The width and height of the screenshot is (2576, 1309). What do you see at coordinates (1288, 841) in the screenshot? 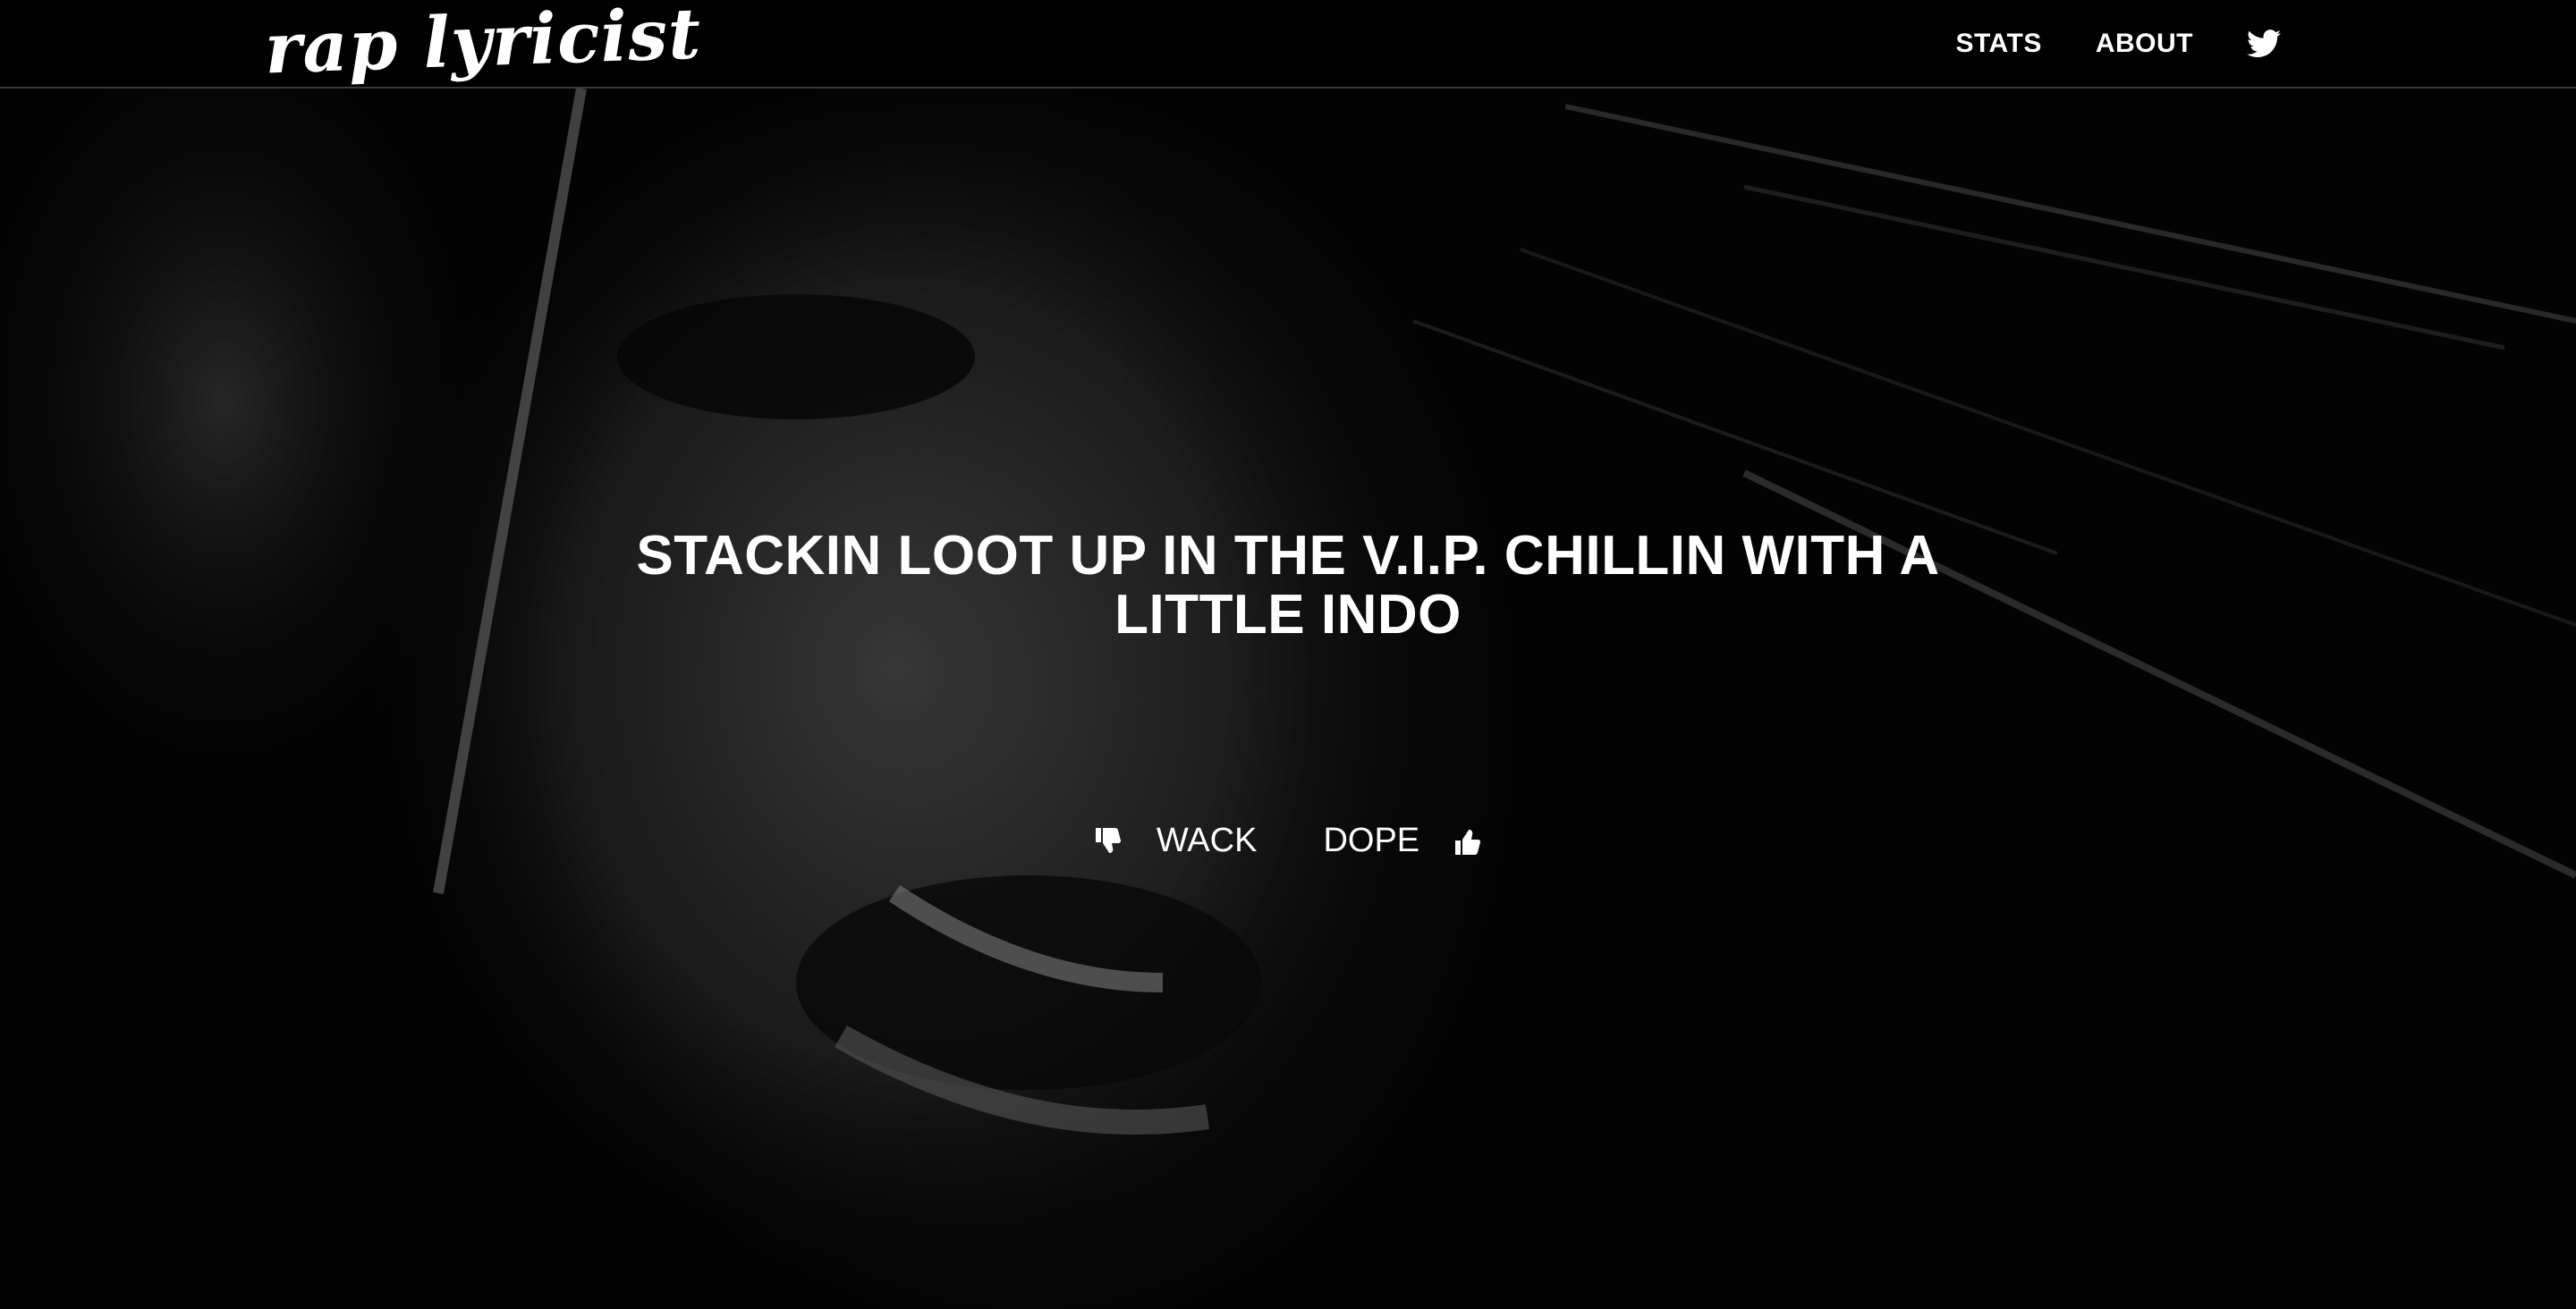
I see `vote-controls: WACK DOPE` at bounding box center [1288, 841].